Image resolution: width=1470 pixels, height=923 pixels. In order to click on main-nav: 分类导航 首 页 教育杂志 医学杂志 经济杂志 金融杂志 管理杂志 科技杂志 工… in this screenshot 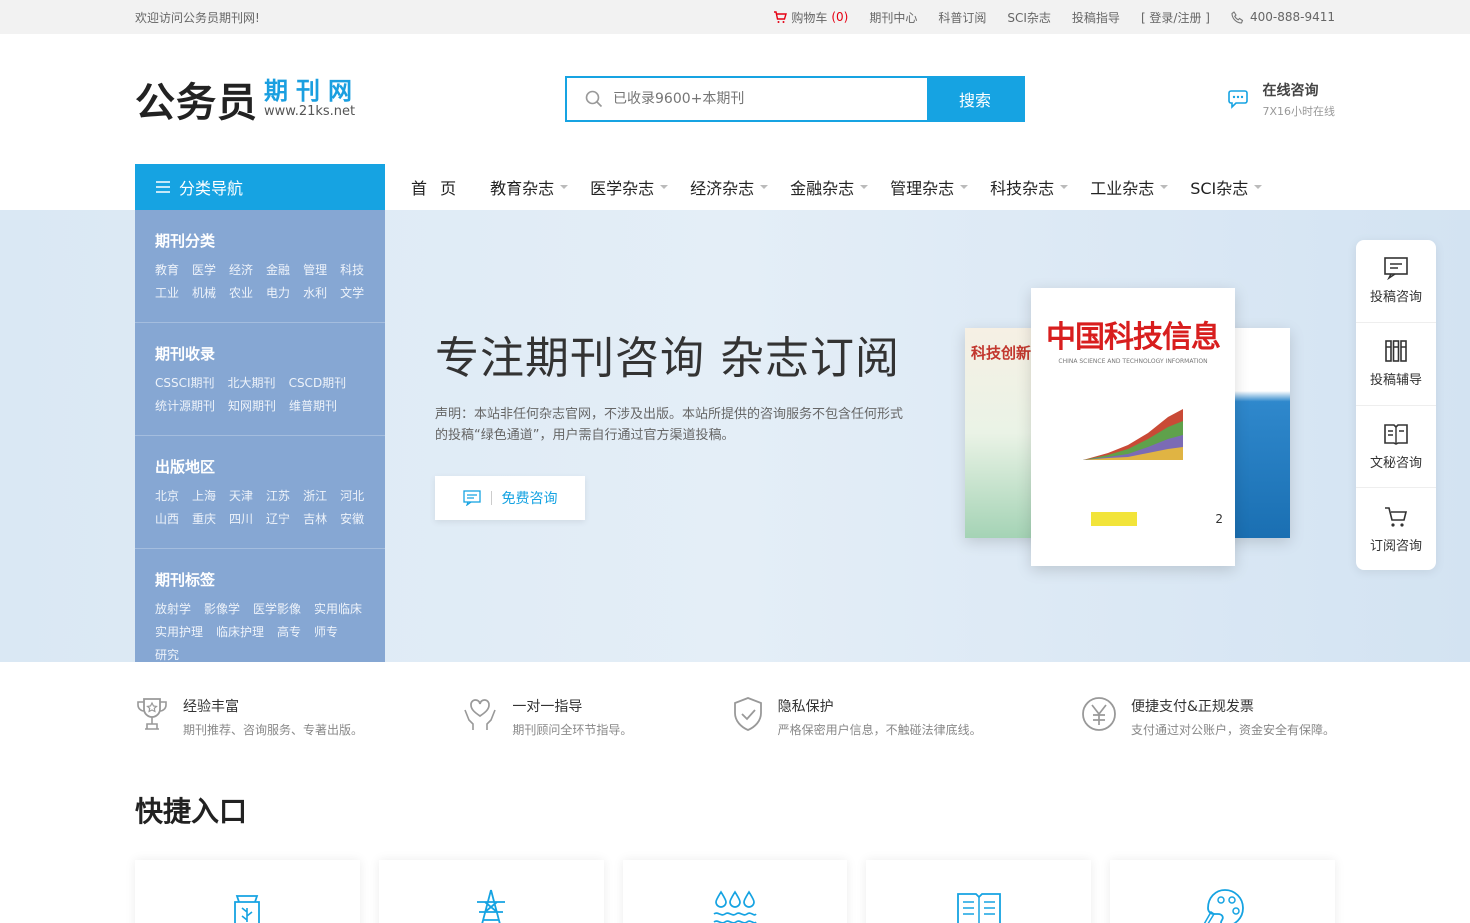, I will do `click(735, 187)`.